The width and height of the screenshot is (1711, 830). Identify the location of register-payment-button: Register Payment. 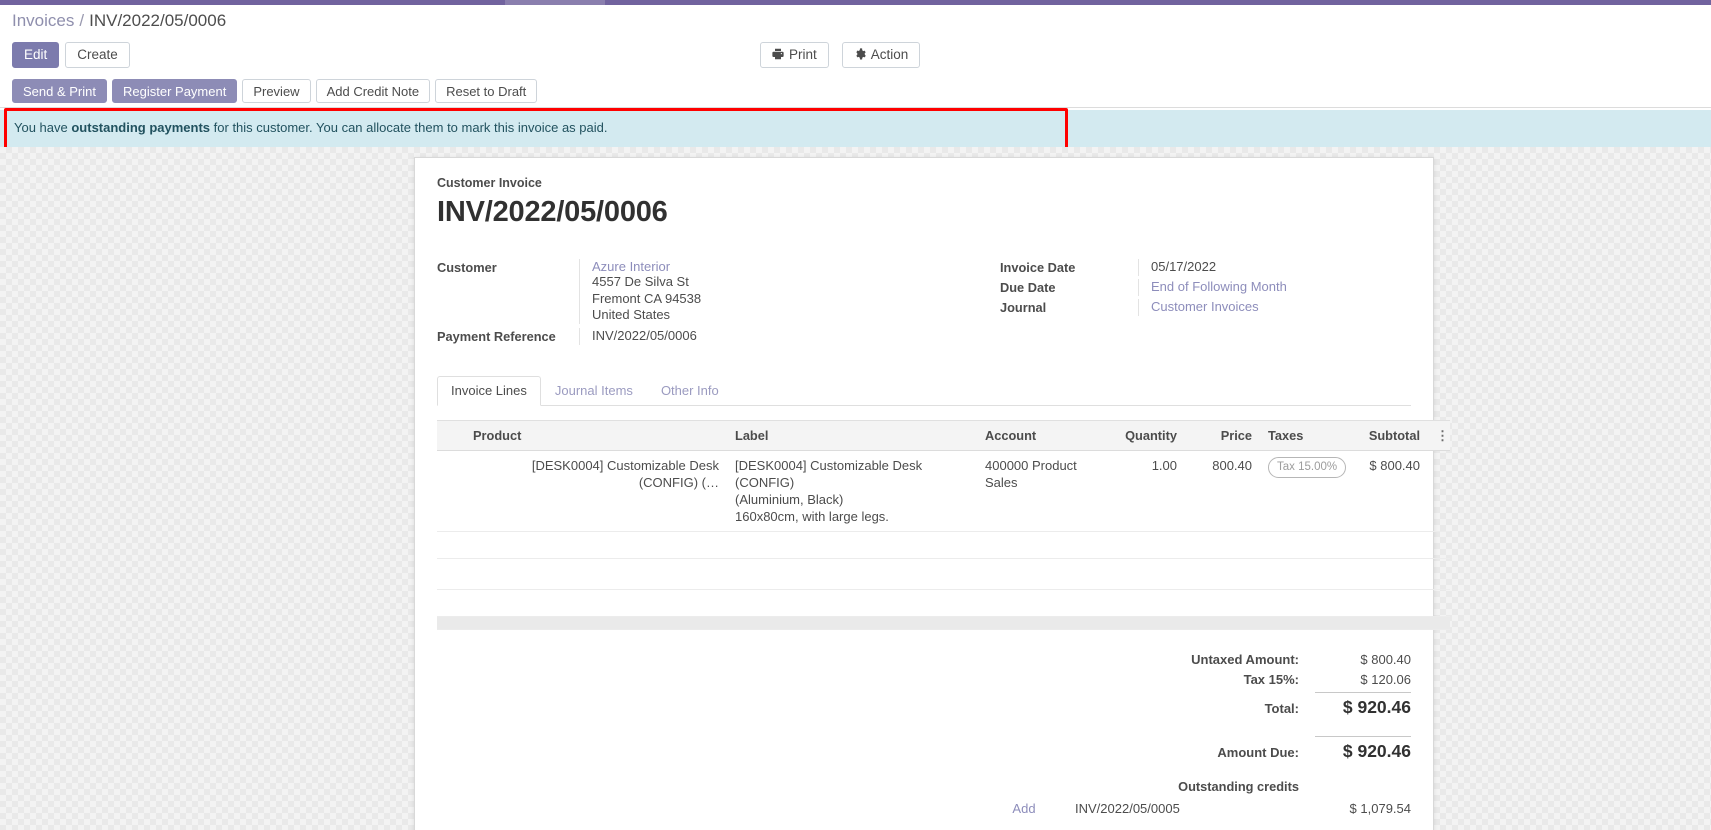
(175, 91).